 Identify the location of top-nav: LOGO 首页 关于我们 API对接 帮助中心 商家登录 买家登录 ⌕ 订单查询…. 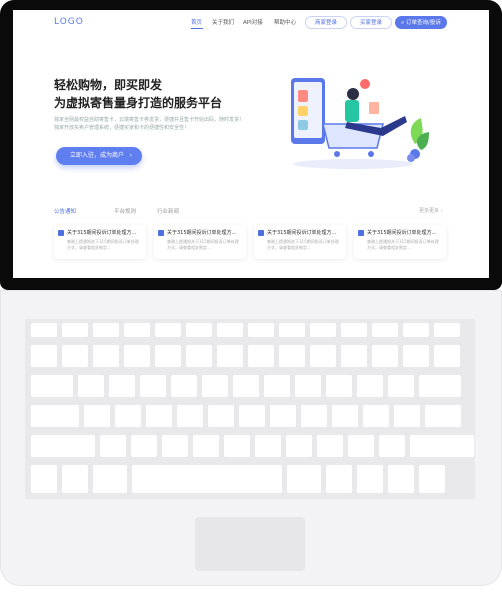
(251, 23).